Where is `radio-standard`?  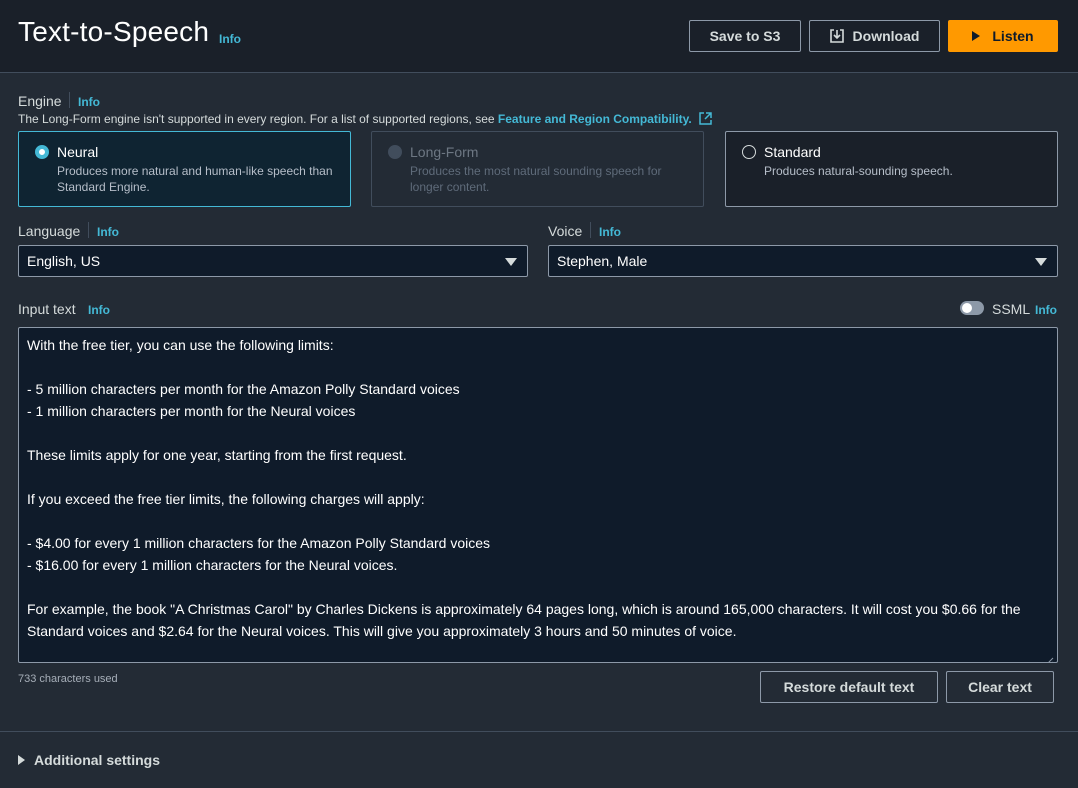
radio-standard is located at coordinates (749, 152).